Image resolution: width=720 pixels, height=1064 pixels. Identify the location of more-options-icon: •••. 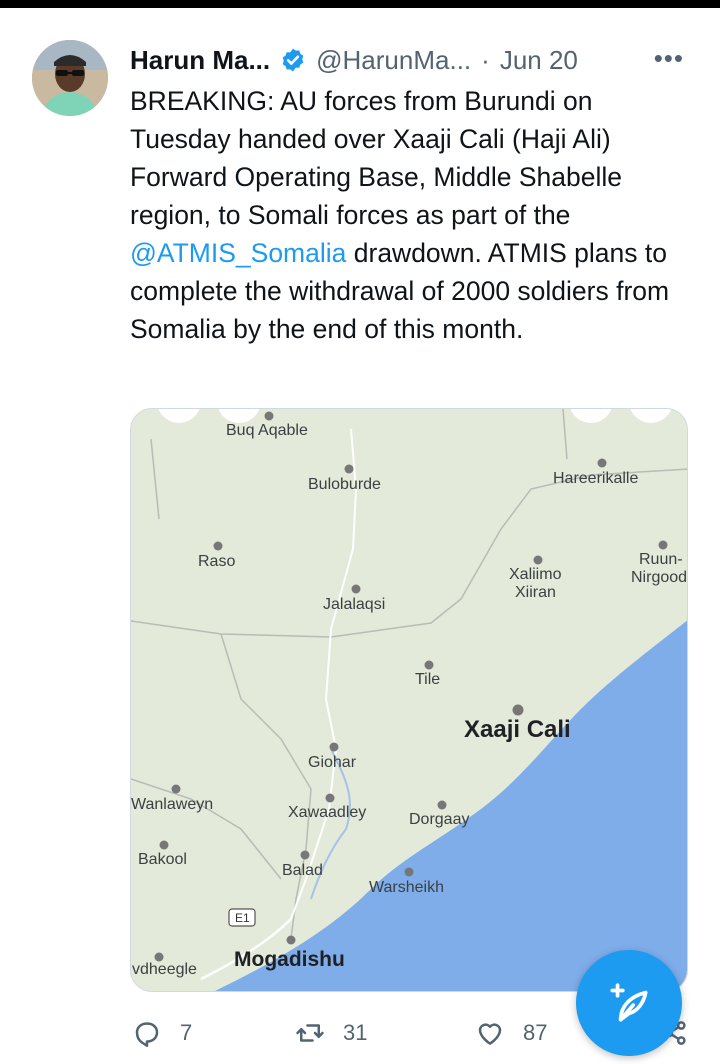
(669, 58).